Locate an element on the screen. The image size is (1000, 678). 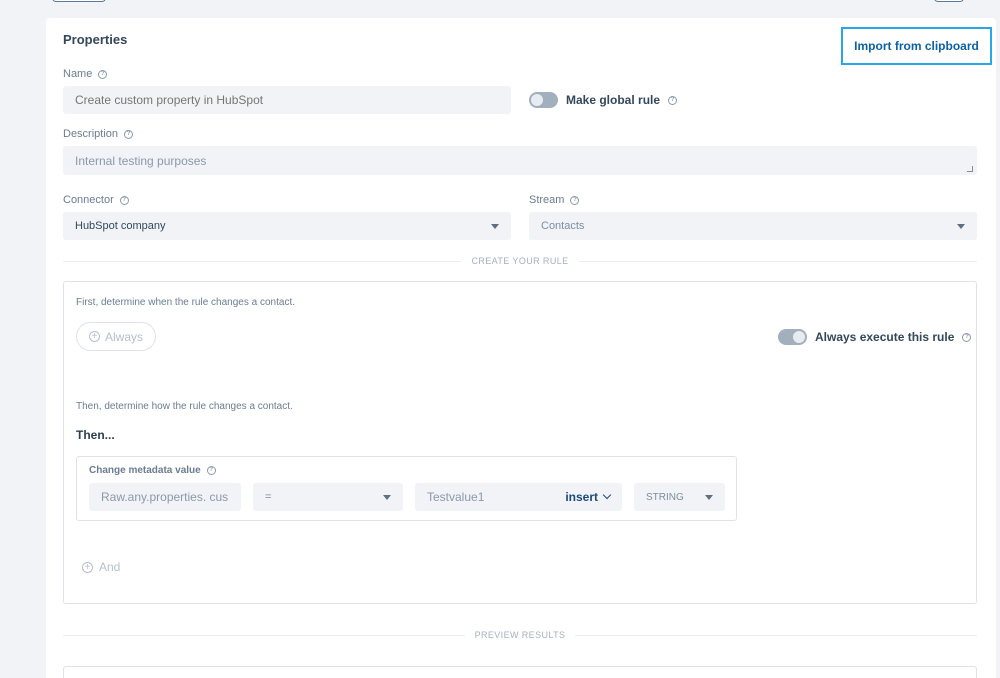
import-from-clipboard-button: Import from clipboard is located at coordinates (916, 46).